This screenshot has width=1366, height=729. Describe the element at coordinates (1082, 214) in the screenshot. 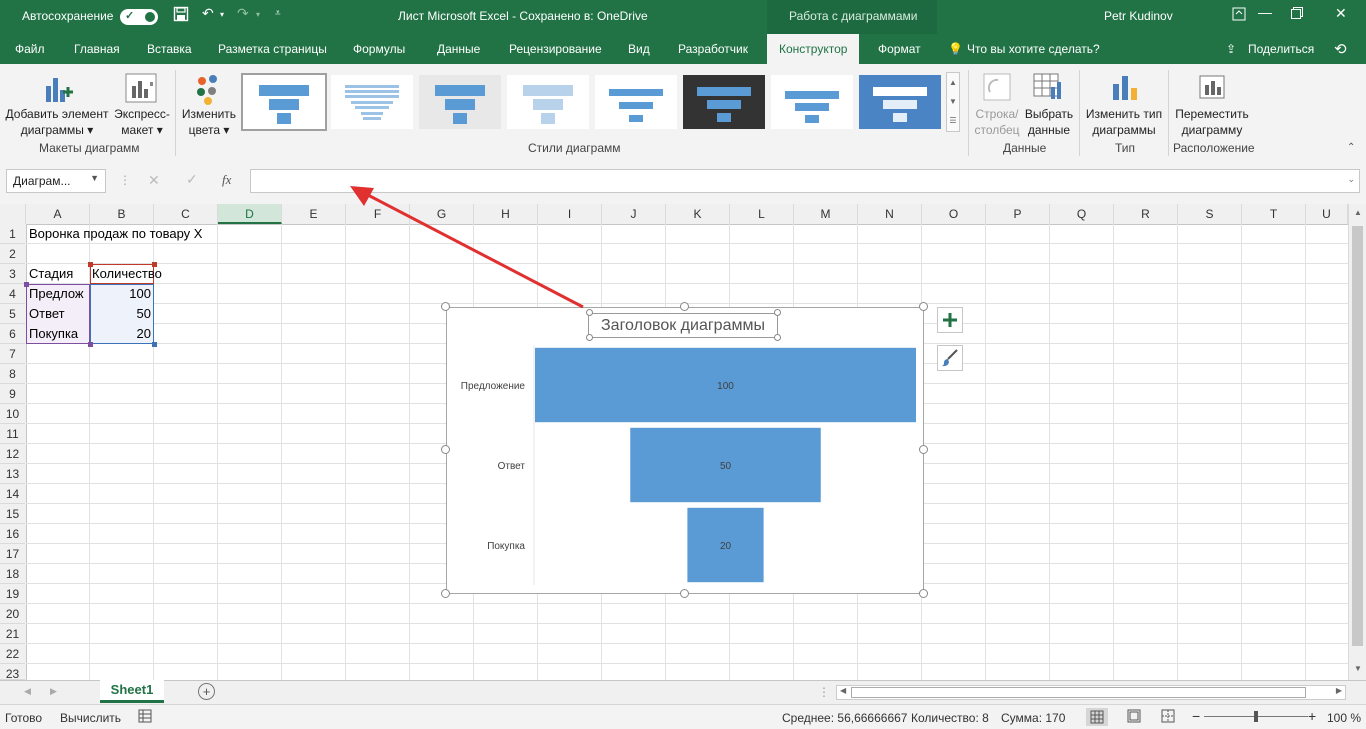

I see `column-header: Q` at that location.